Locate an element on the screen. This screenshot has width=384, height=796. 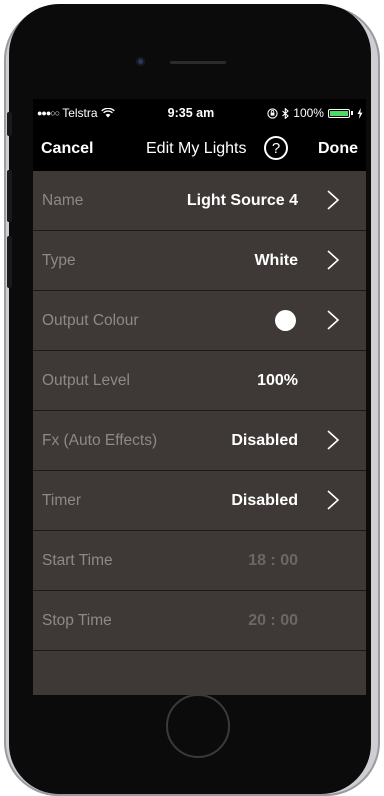
row-label: Output Colour is located at coordinates (90, 320).